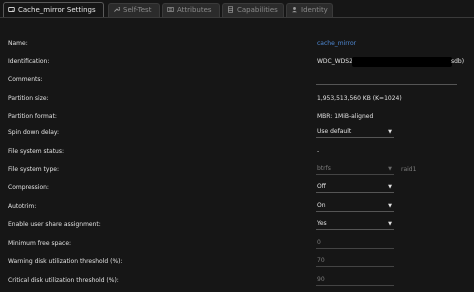 This screenshot has height=292, width=474. Describe the element at coordinates (237, 224) in the screenshot. I see `row-user-share: Enable user share assignment: Yes ▼` at that location.